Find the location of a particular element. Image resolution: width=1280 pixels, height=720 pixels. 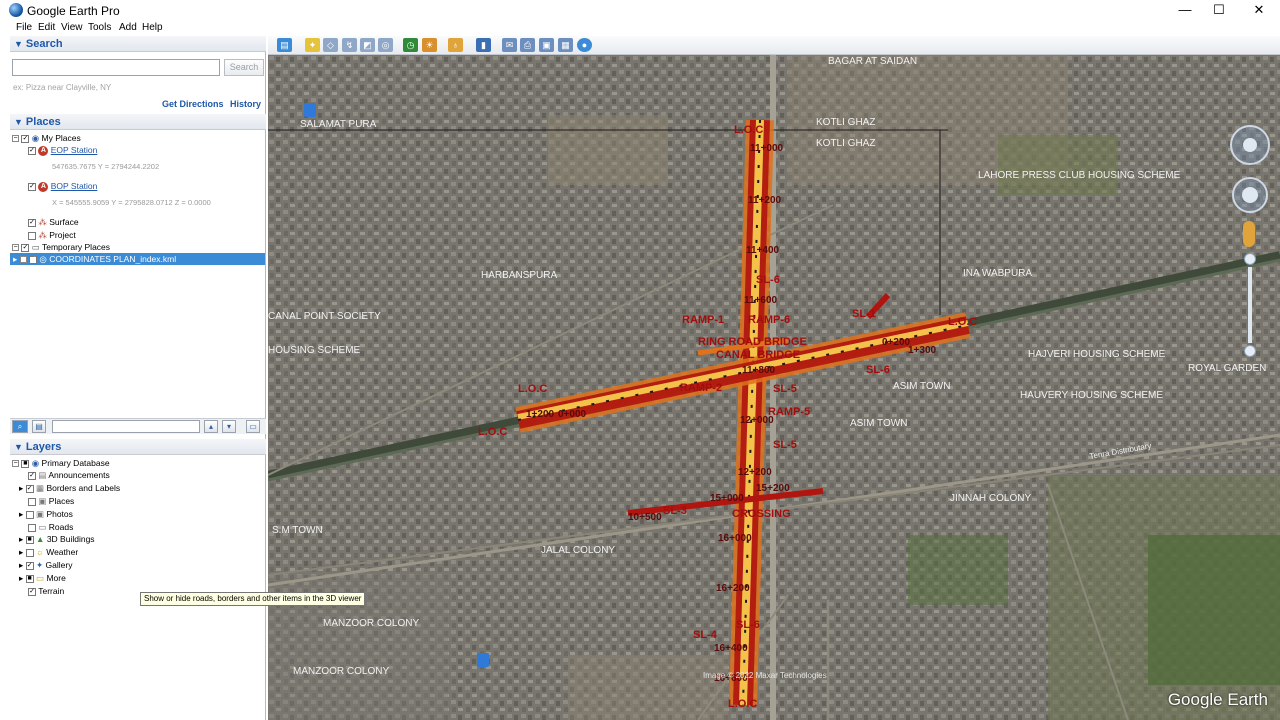

my-places-checkbox: ✓ is located at coordinates (25, 138).